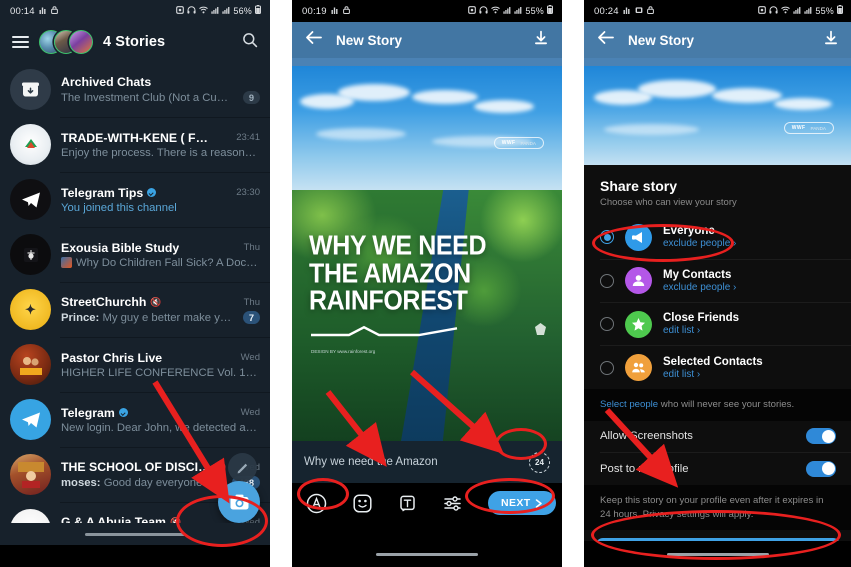  What do you see at coordinates (427, 554) in the screenshot?
I see `nav-home-indicator` at bounding box center [427, 554].